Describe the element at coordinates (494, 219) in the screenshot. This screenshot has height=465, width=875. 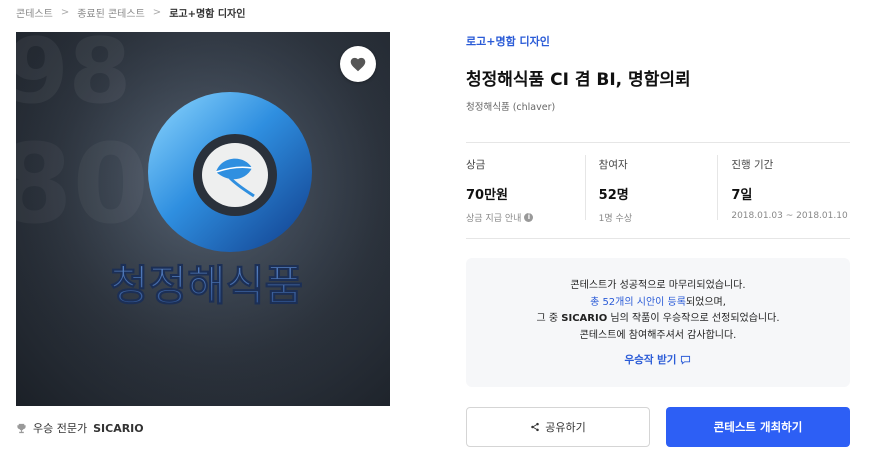
I see `stat-sub: 상금 지급 안내` at that location.